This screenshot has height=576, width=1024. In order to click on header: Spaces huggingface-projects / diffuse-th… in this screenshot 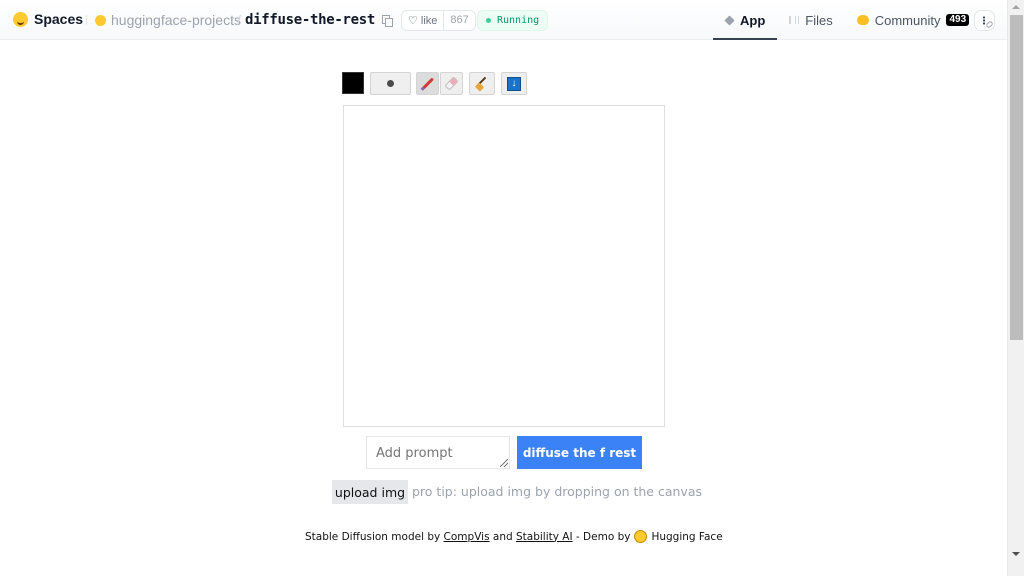, I will do `click(503, 20)`.